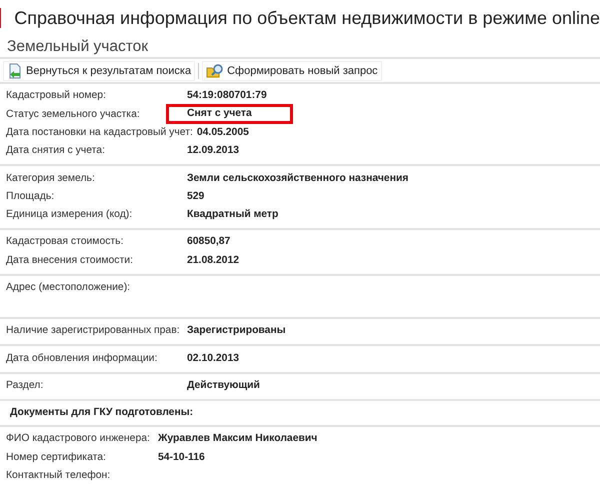 The width and height of the screenshot is (600, 494). What do you see at coordinates (300, 413) in the screenshot?
I see `section-heading: Документы для ГКУ подготовлены:` at bounding box center [300, 413].